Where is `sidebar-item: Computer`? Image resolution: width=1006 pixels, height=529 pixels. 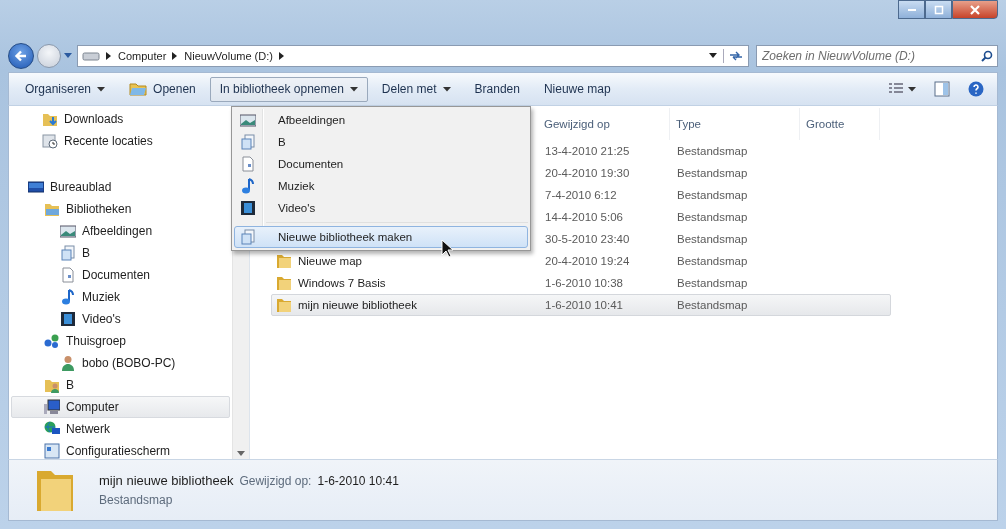
sidebar-item: Computer is located at coordinates (120, 407).